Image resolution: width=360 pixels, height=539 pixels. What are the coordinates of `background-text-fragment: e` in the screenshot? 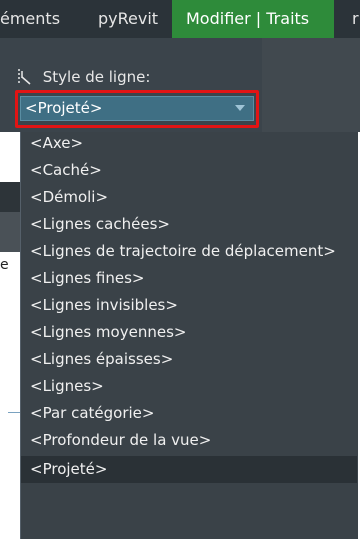 It's located at (4, 265).